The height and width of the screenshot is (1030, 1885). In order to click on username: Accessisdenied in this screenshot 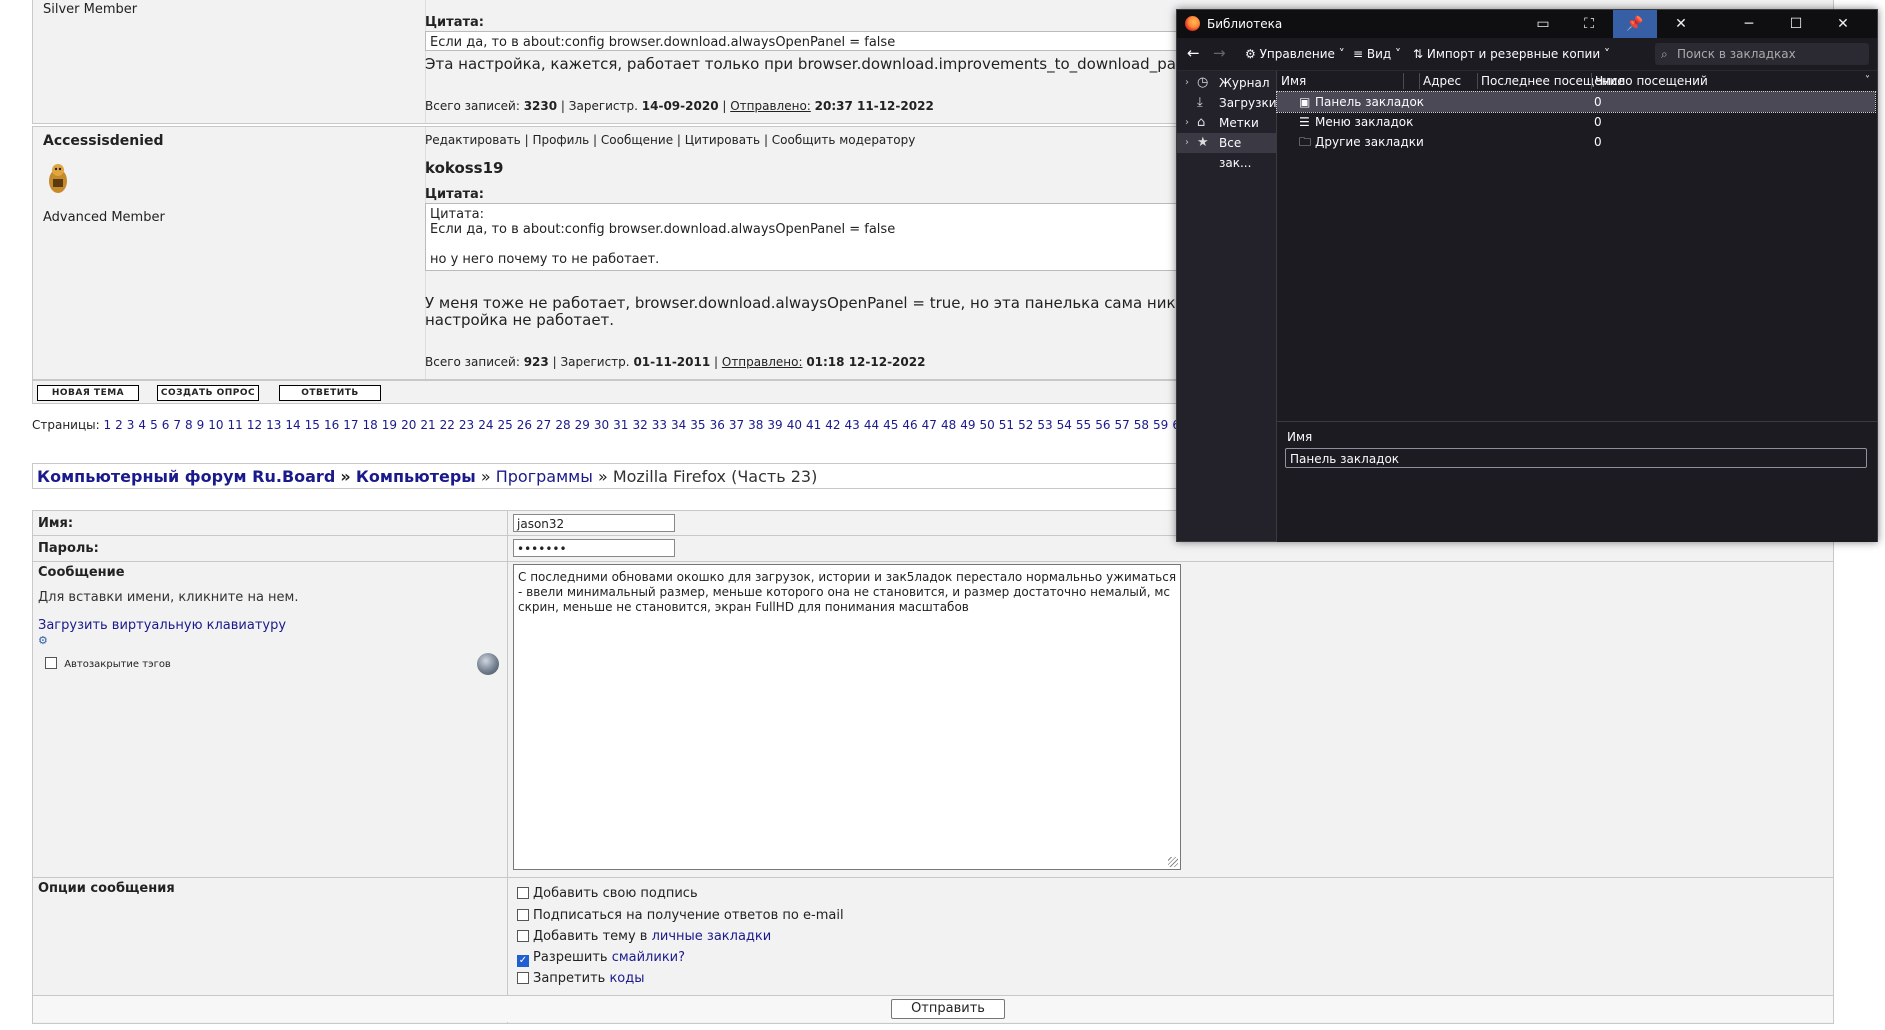, I will do `click(103, 141)`.